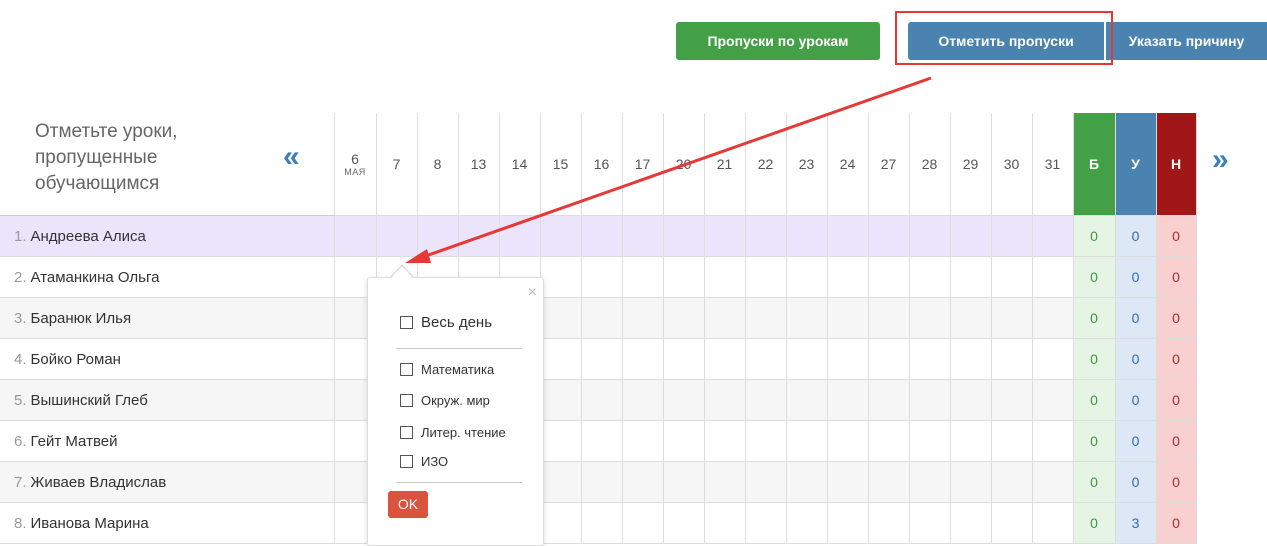 The height and width of the screenshot is (546, 1267). Describe the element at coordinates (778, 41) in the screenshot. I see `lessons-absences-button: Пропуски по урокам` at that location.